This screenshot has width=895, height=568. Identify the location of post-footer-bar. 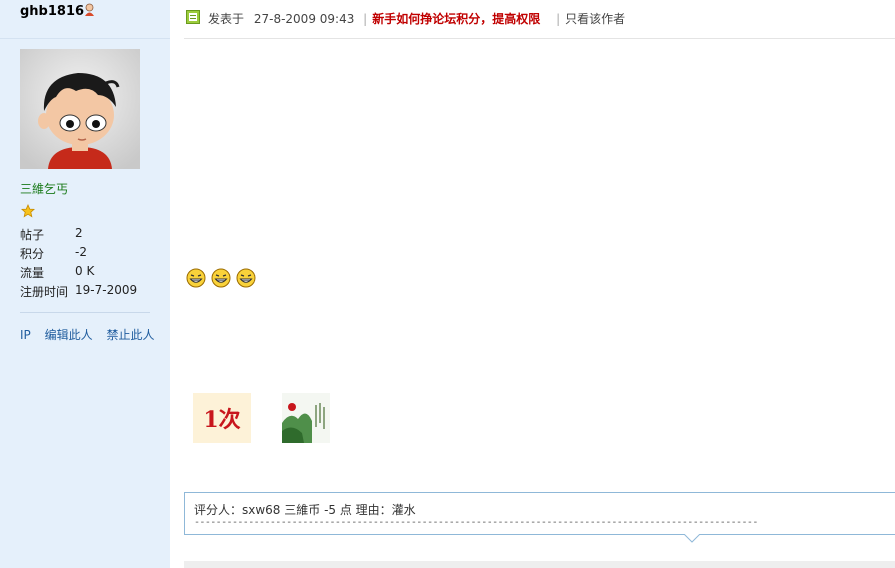
(539, 564).